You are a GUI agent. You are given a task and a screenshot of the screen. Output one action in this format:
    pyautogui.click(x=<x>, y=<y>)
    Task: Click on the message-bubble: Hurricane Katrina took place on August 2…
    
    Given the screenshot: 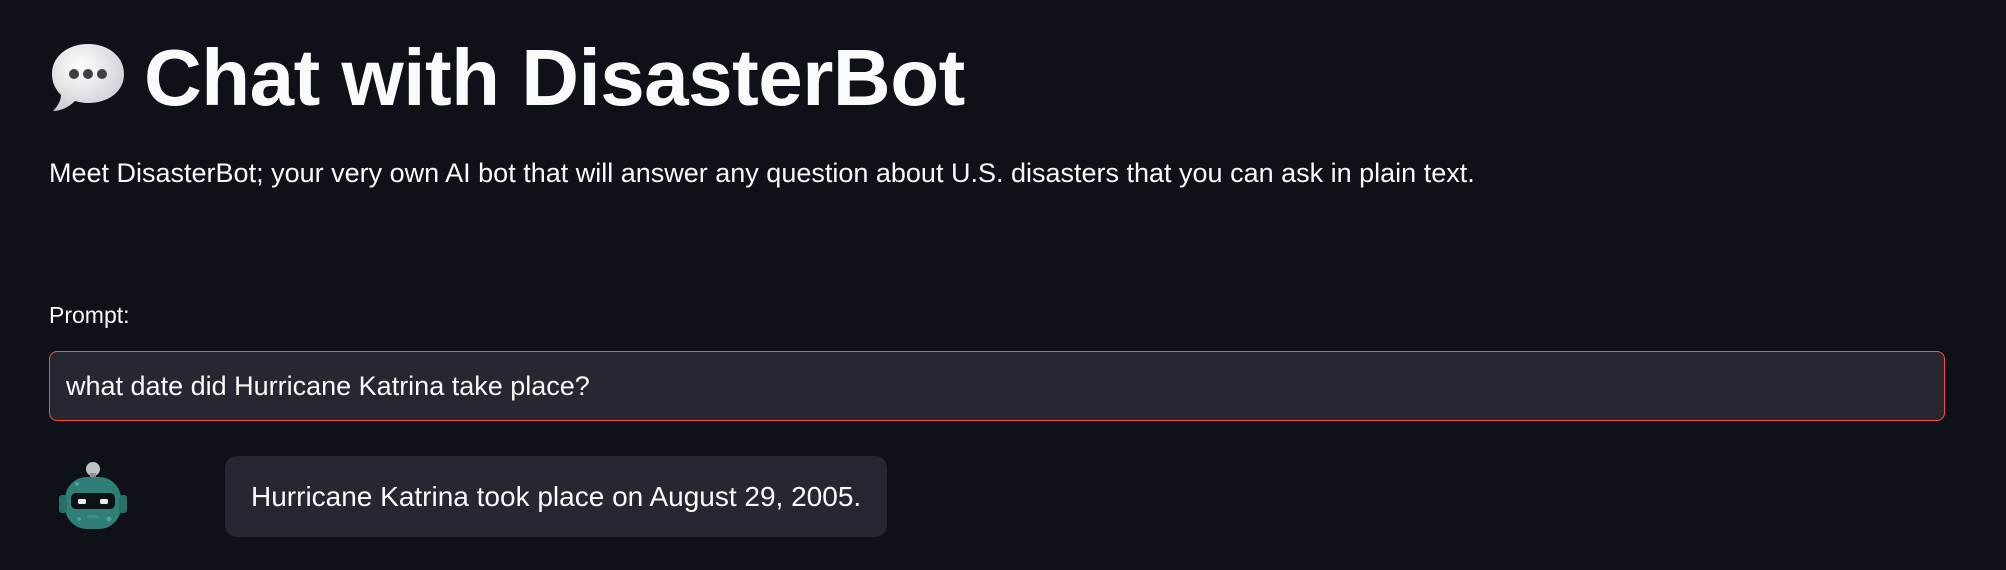 What is the action you would take?
    pyautogui.click(x=556, y=496)
    